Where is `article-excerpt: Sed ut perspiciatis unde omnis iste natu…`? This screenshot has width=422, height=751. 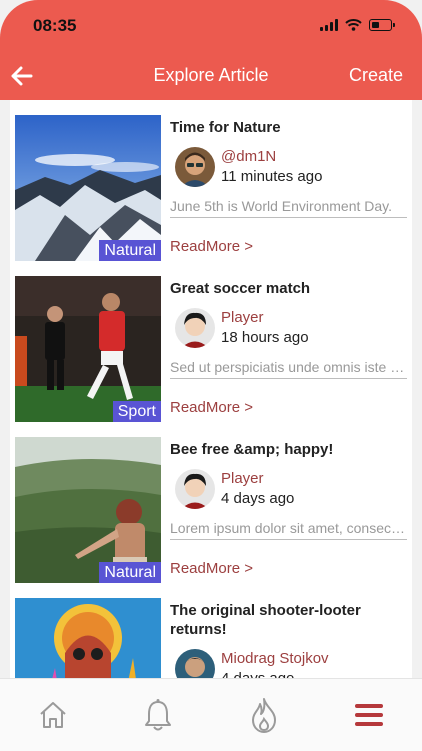
article-excerpt: Sed ut perspiciatis unde omnis iste natu… is located at coordinates (288, 369).